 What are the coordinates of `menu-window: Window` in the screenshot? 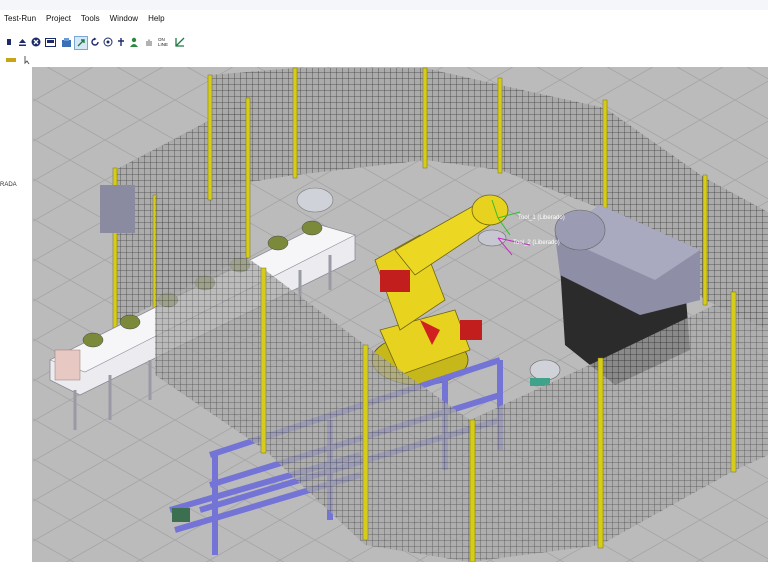 It's located at (124, 19).